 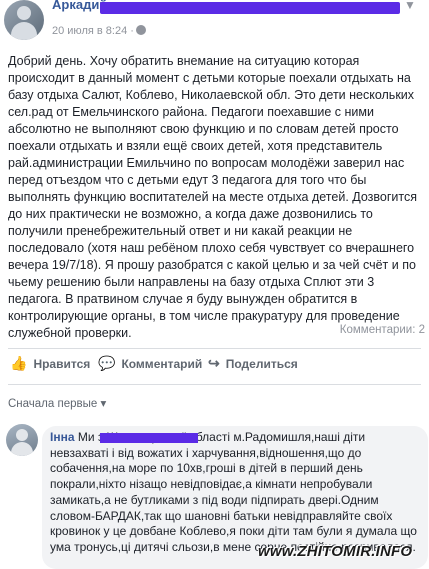 What do you see at coordinates (150, 363) in the screenshot?
I see `comment-button: 💬 Комментарий` at bounding box center [150, 363].